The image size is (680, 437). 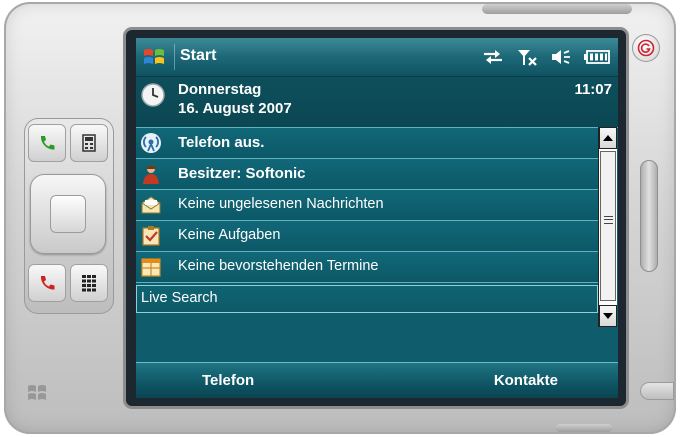 I want to click on date-weekday: Donnerstag, so click(x=220, y=89).